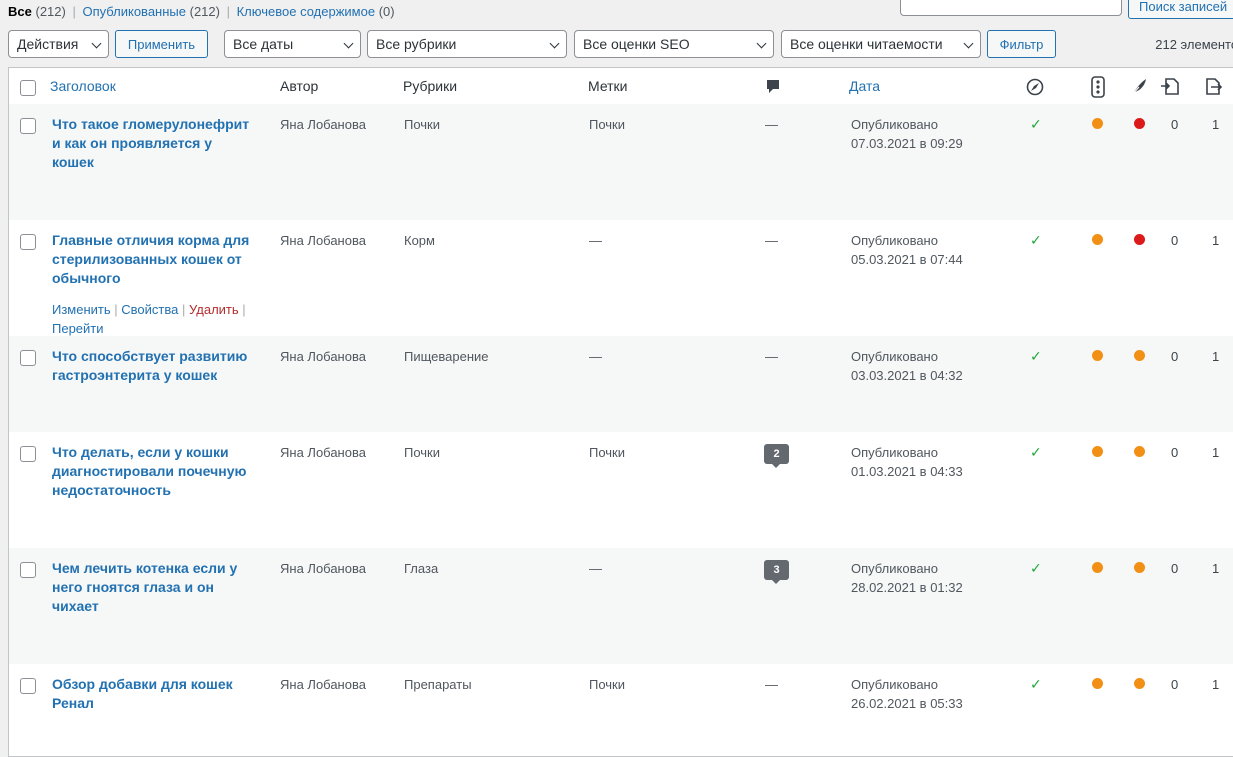  I want to click on post-date: Опубликовано 03.03.2021 в 04:32, so click(907, 366).